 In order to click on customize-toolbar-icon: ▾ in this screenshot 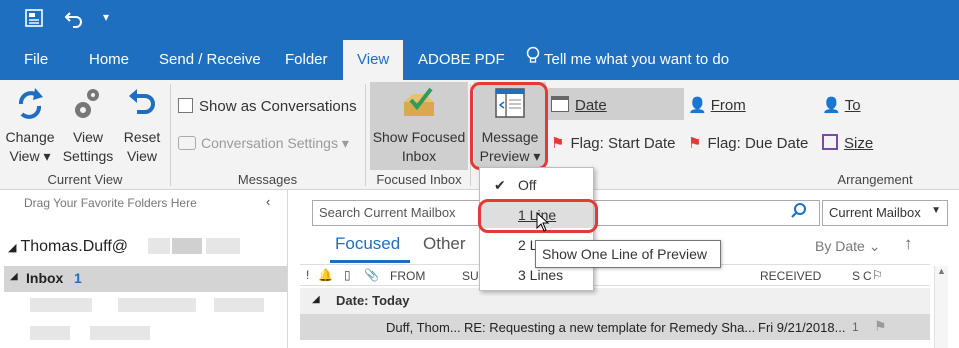, I will do `click(106, 17)`.